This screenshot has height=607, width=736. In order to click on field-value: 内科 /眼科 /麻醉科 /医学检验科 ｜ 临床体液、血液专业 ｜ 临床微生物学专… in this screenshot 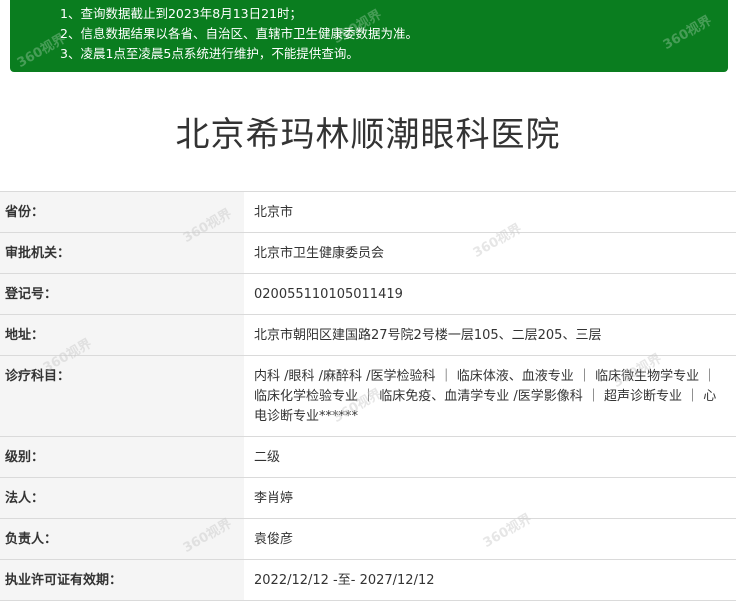, I will do `click(490, 396)`.